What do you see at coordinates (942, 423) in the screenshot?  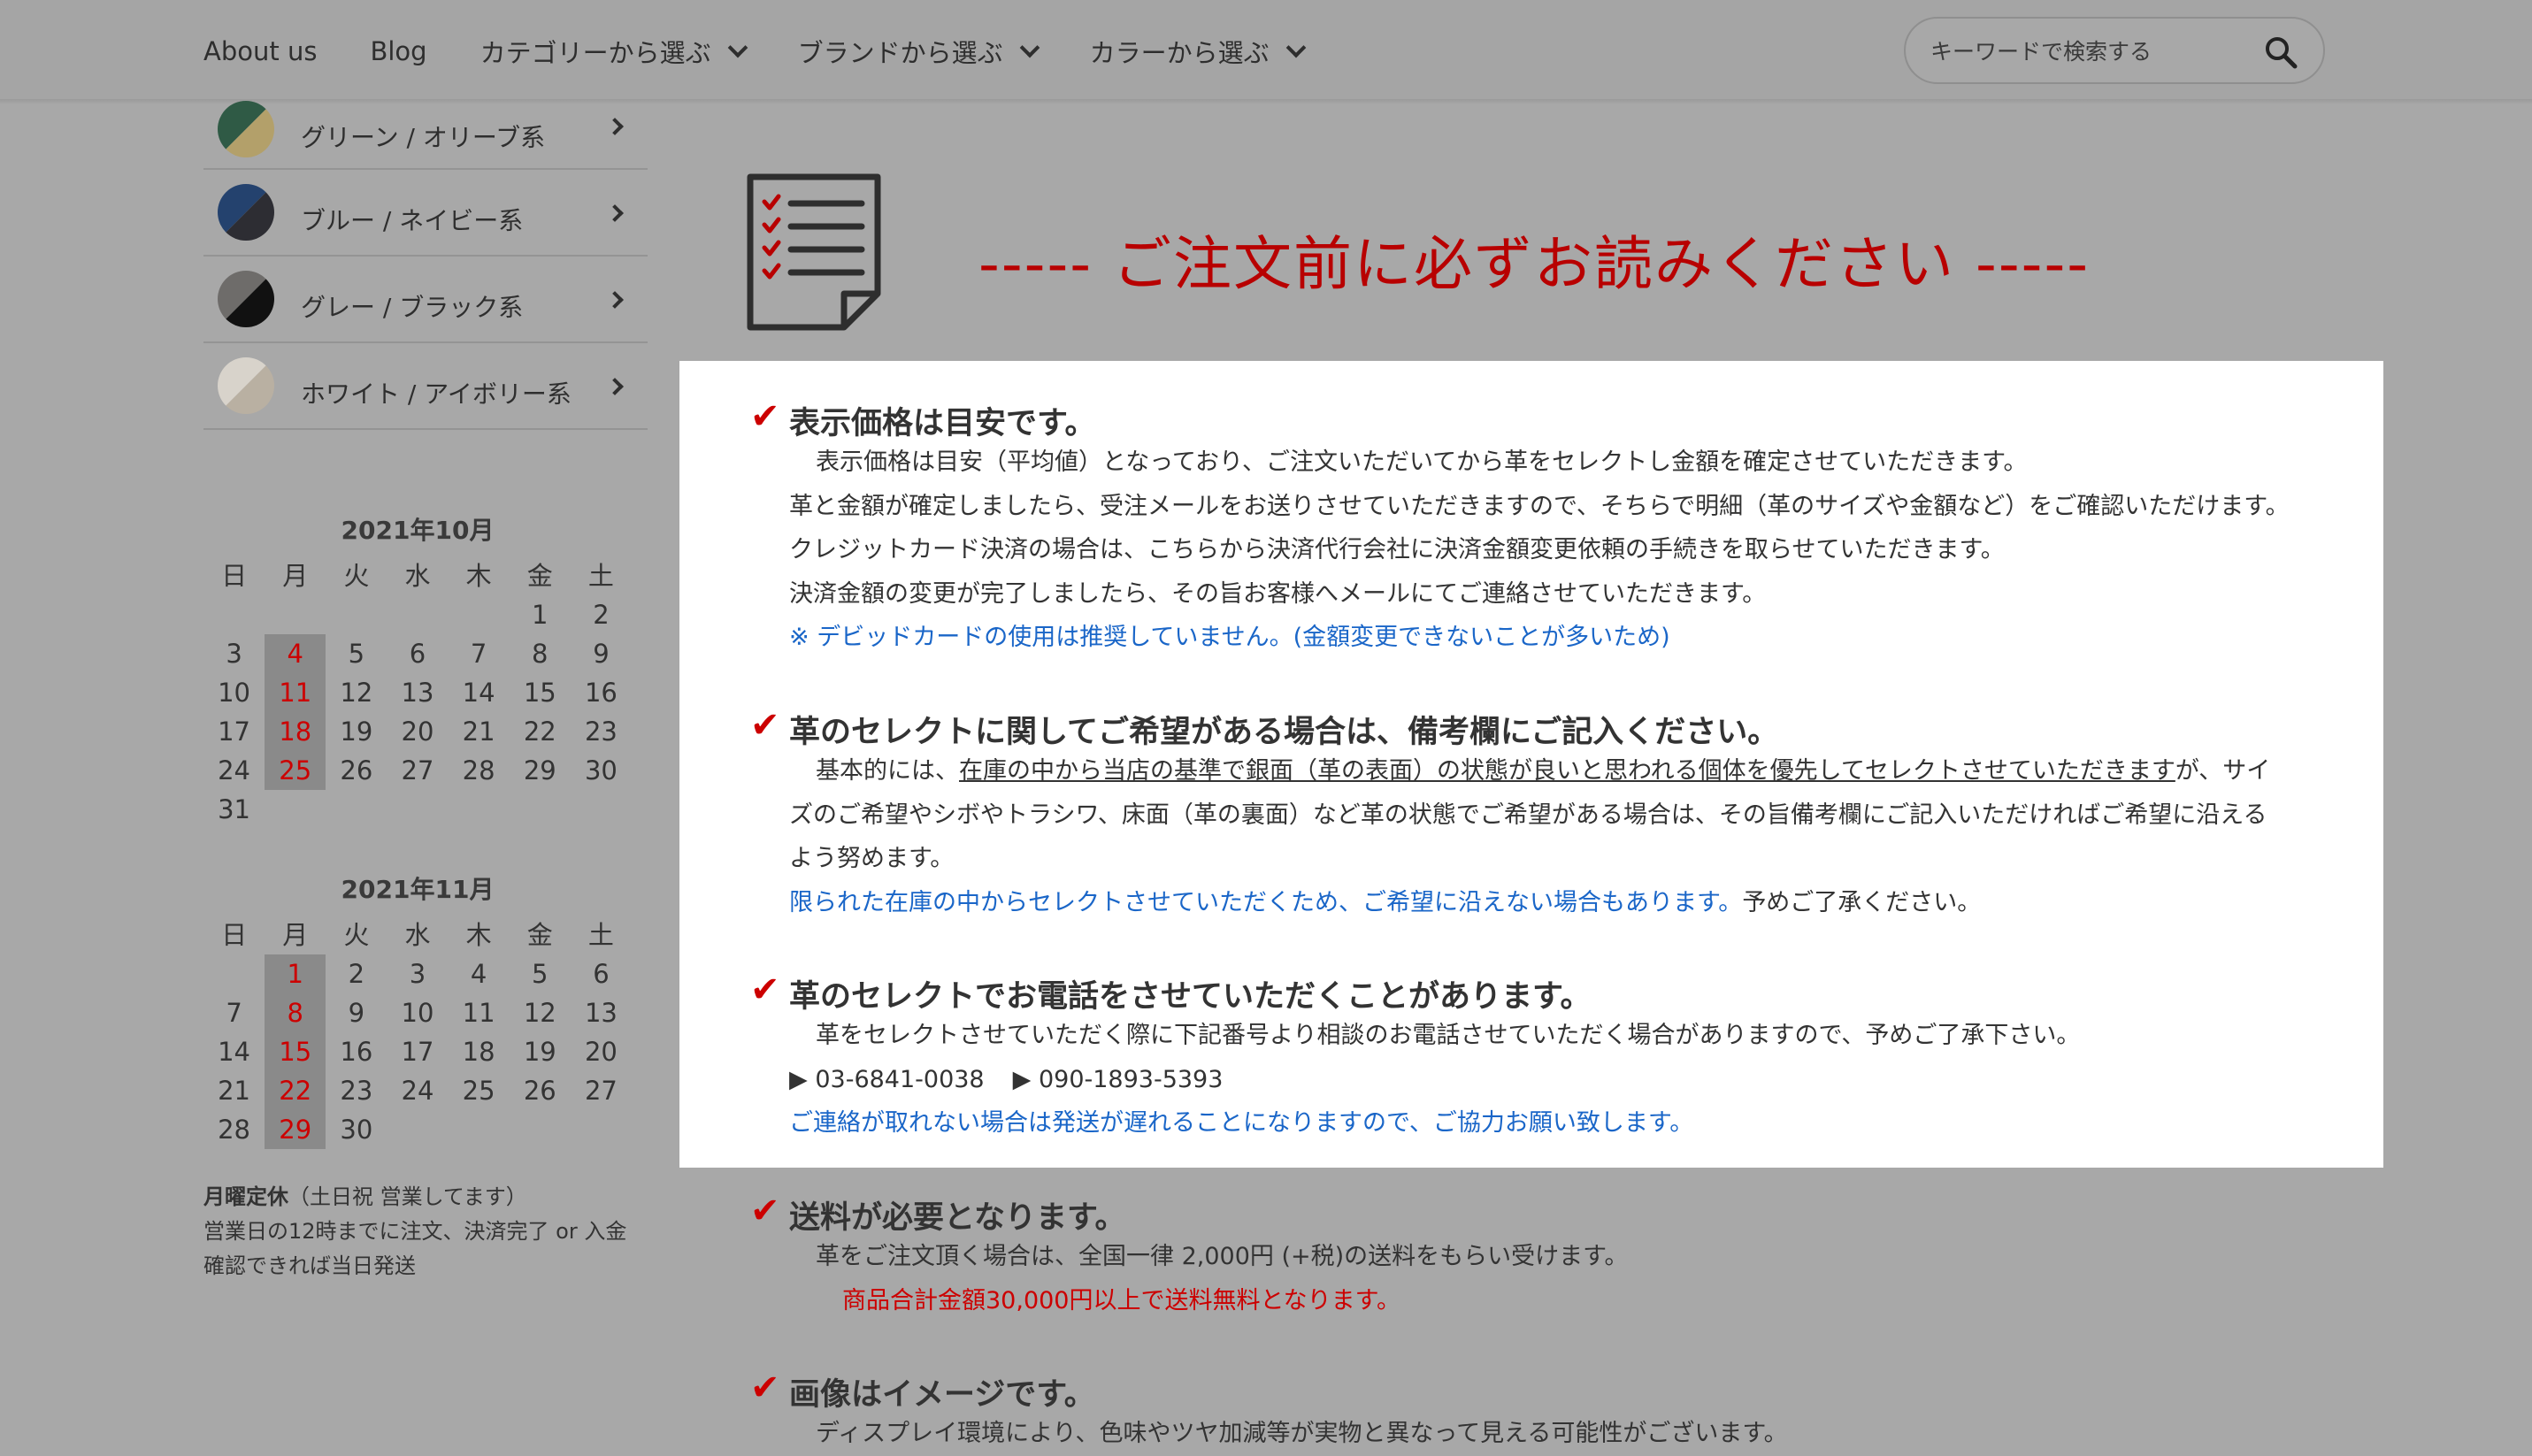 I see `section-title: 表示価格は目安です。` at bounding box center [942, 423].